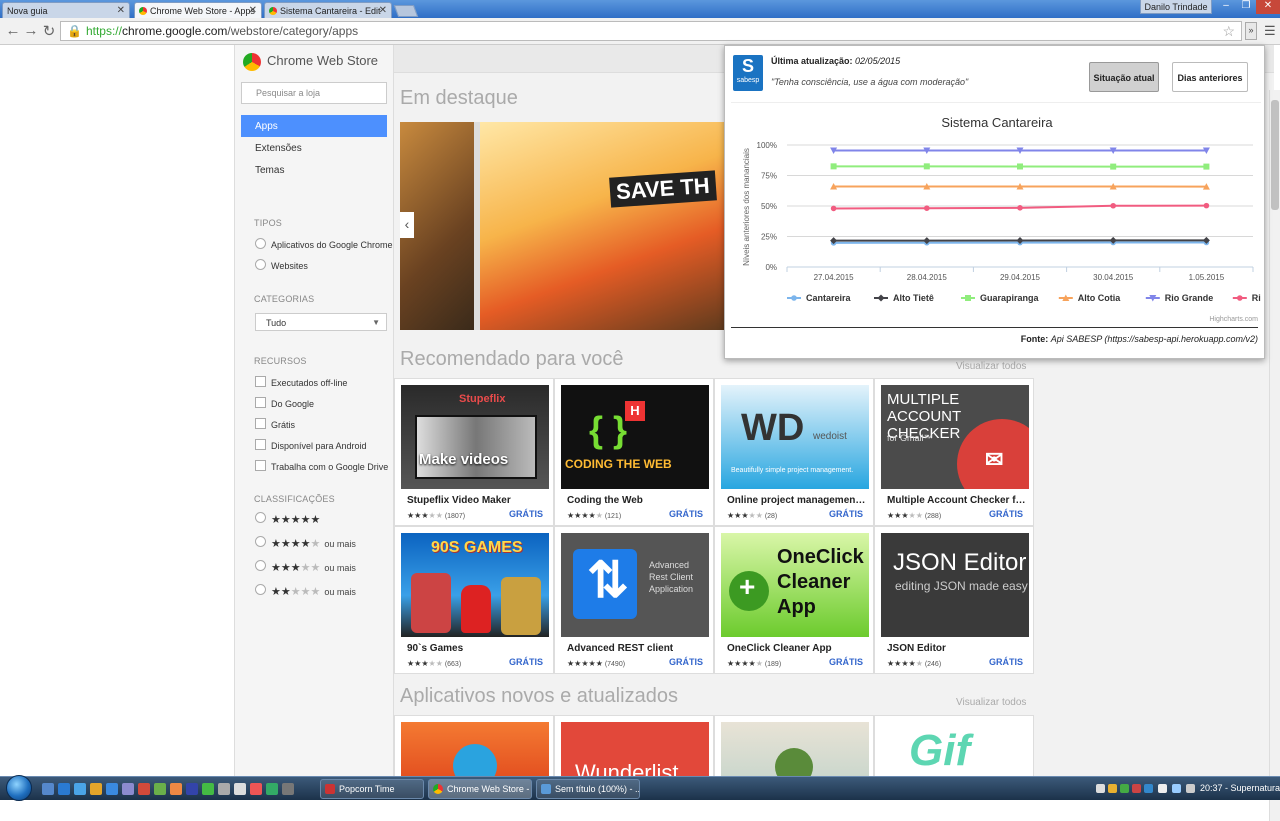  I want to click on volume-icon, so click(1162, 788).